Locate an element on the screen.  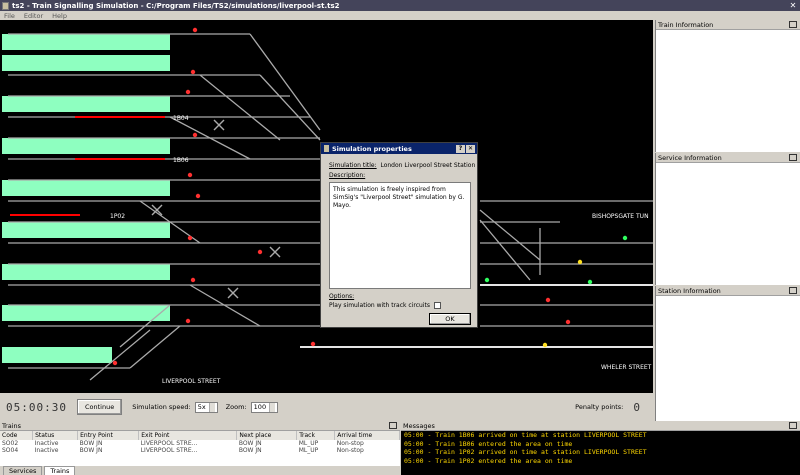
menu-file: File is located at coordinates (9, 16).